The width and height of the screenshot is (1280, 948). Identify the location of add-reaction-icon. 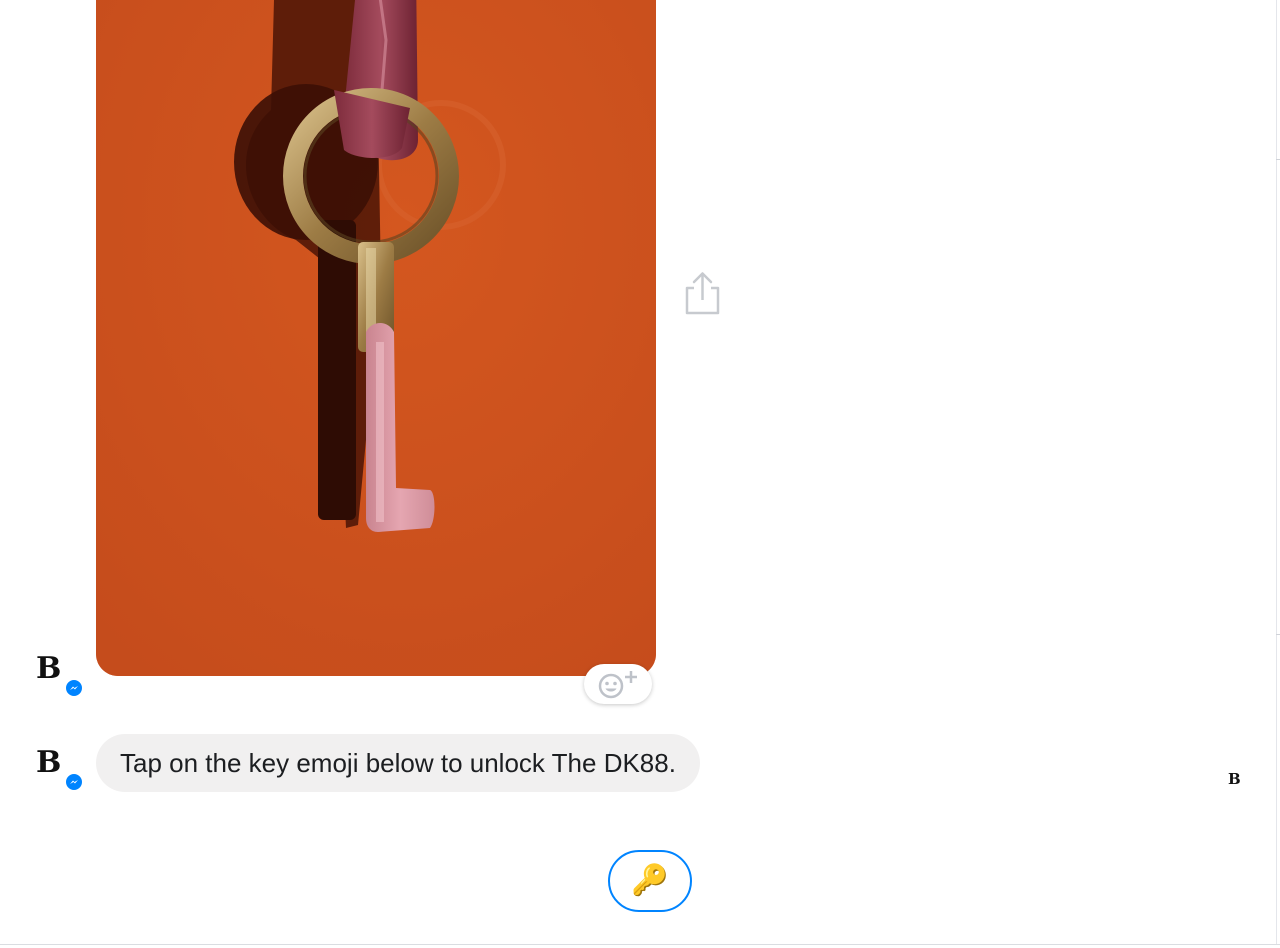
(617, 685).